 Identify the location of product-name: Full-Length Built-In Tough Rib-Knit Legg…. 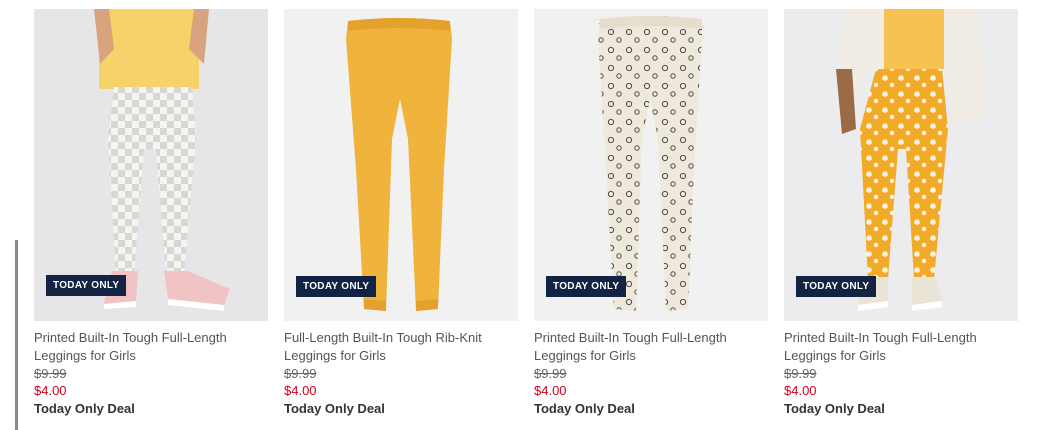
(401, 347).